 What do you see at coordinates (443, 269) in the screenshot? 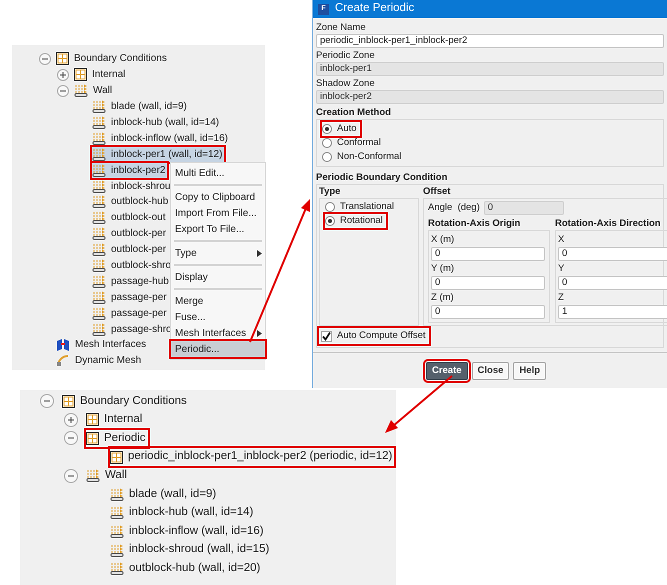
I see `field-label: Y (m)` at bounding box center [443, 269].